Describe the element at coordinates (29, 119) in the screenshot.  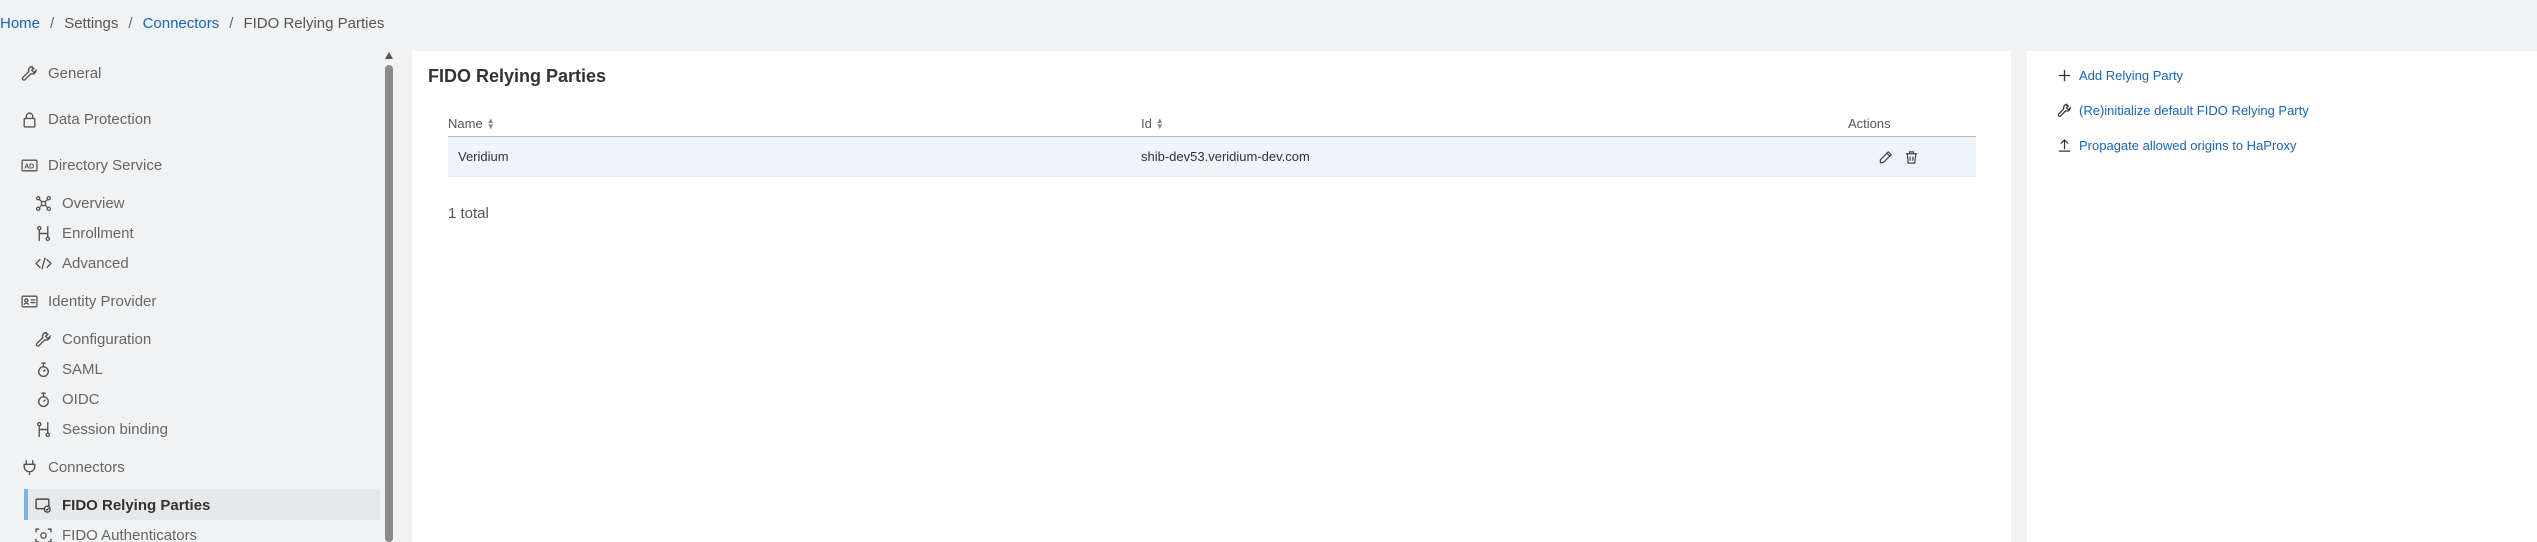
I see `lock-icon` at that location.